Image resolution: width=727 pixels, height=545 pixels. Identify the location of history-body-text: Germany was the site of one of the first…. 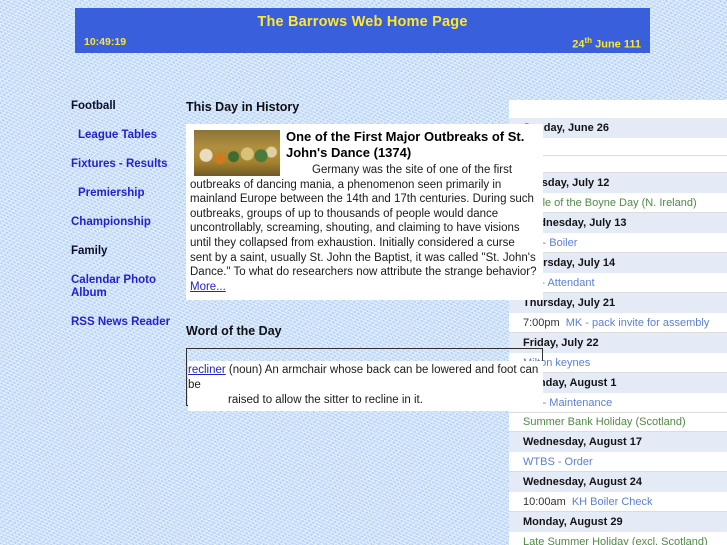
(364, 228).